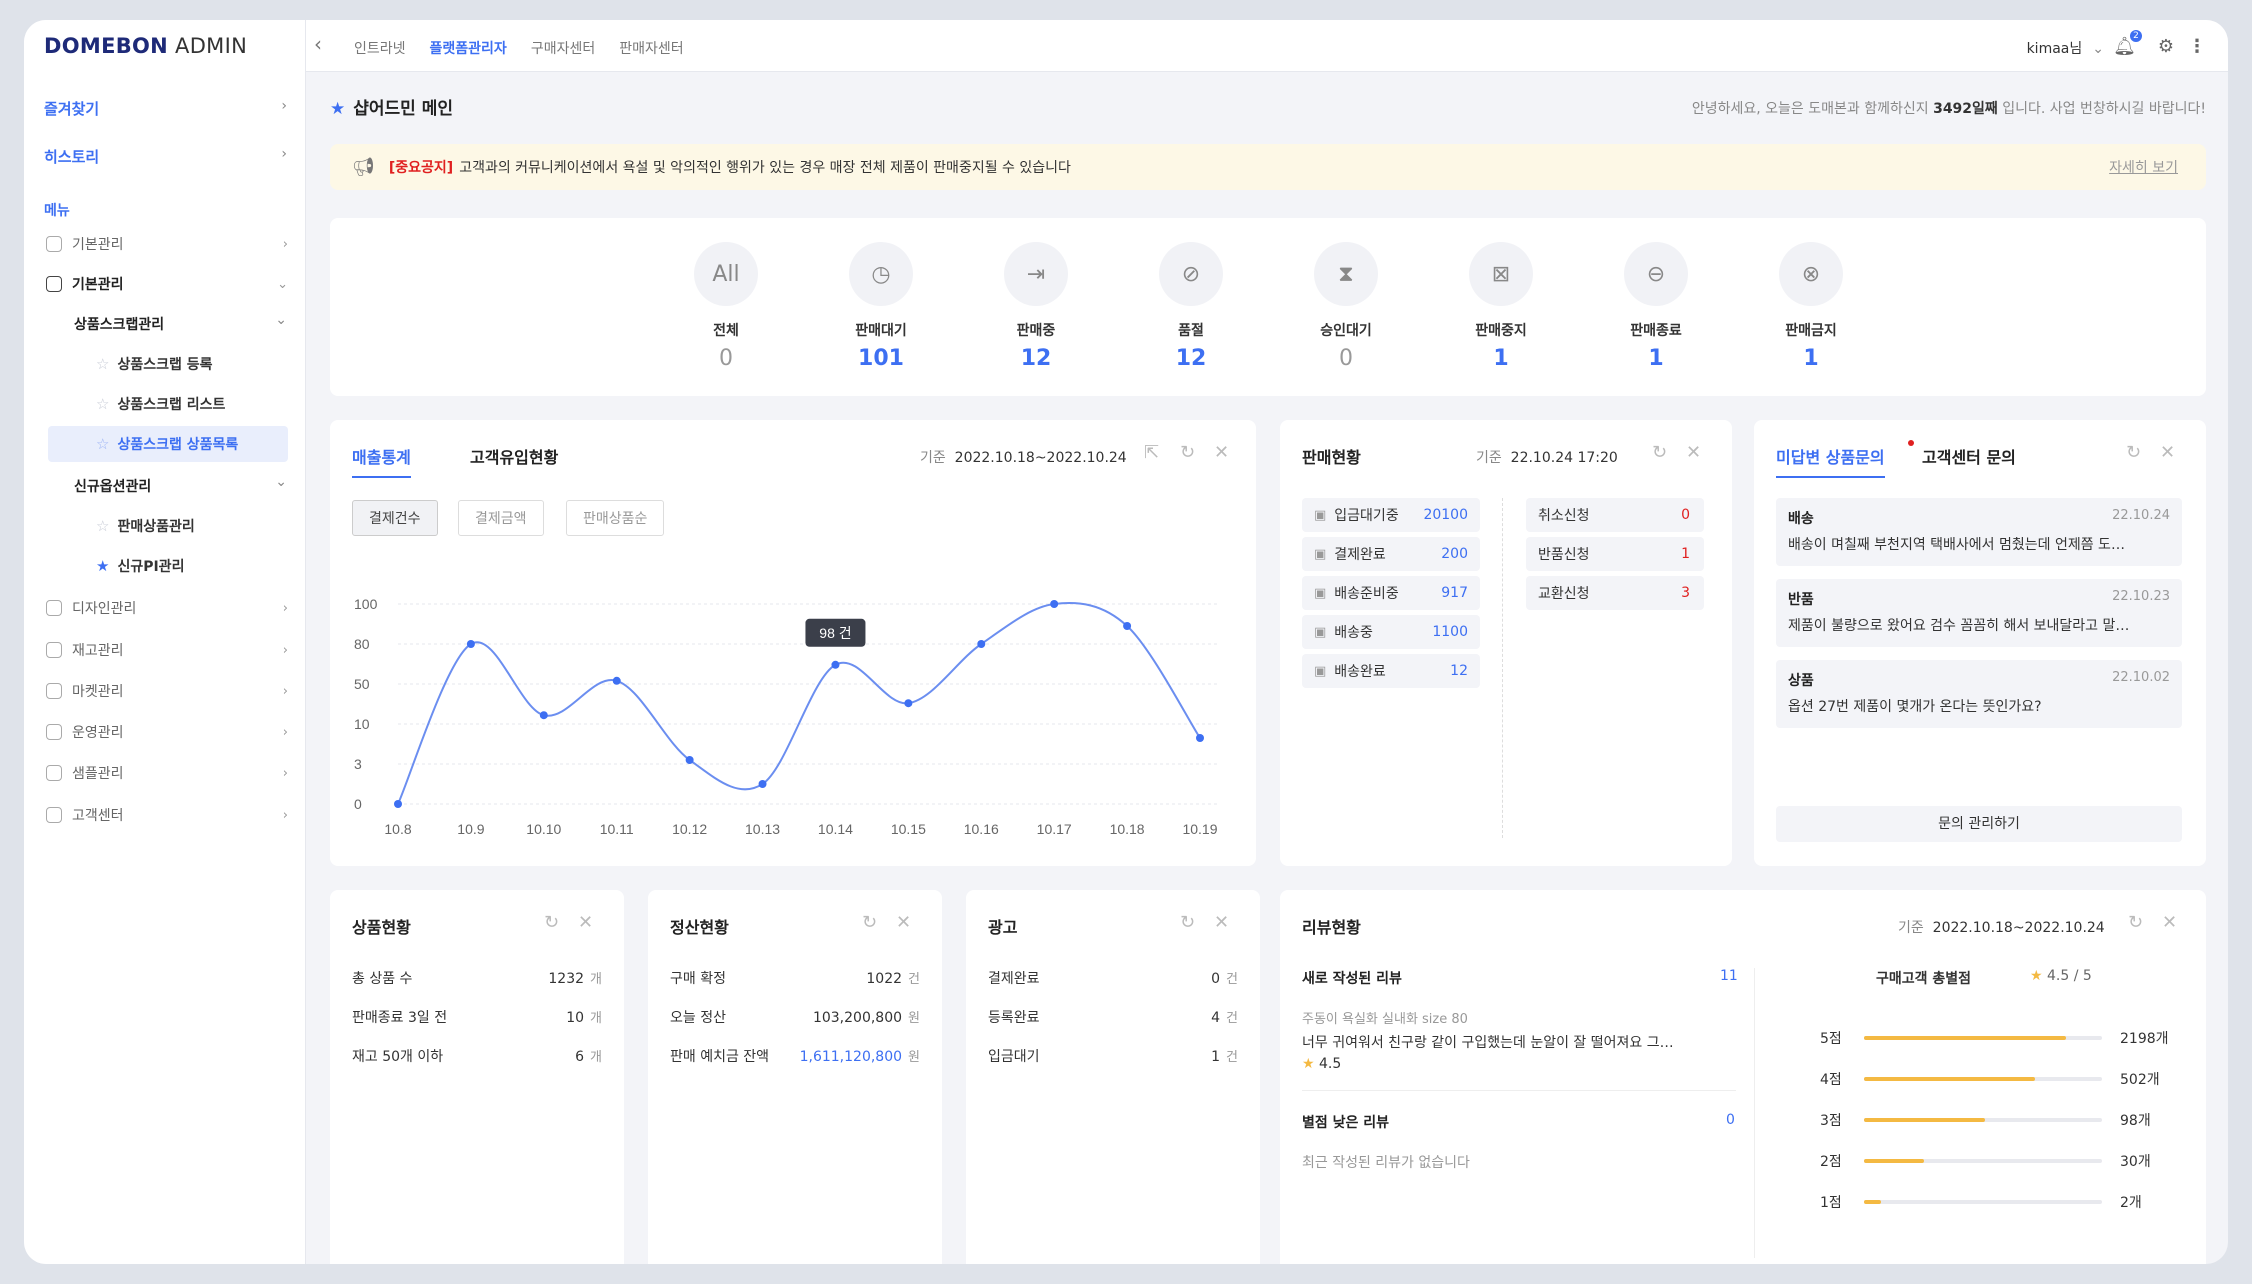 This screenshot has height=1284, width=2252. What do you see at coordinates (165, 608) in the screenshot?
I see `sidebar-item-design: 디자인관리 ›` at bounding box center [165, 608].